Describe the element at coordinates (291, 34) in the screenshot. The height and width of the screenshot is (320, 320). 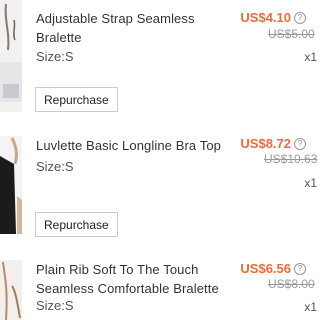
I see `original-price: US$5.00` at that location.